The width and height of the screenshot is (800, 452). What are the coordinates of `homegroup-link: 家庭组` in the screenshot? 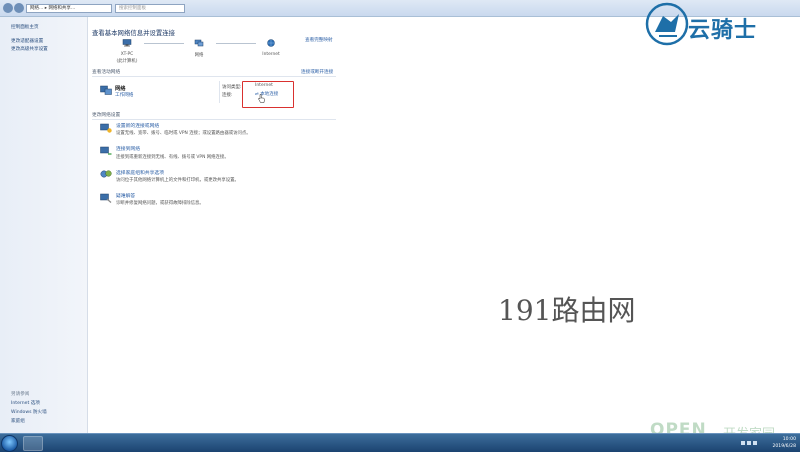 It's located at (18, 421).